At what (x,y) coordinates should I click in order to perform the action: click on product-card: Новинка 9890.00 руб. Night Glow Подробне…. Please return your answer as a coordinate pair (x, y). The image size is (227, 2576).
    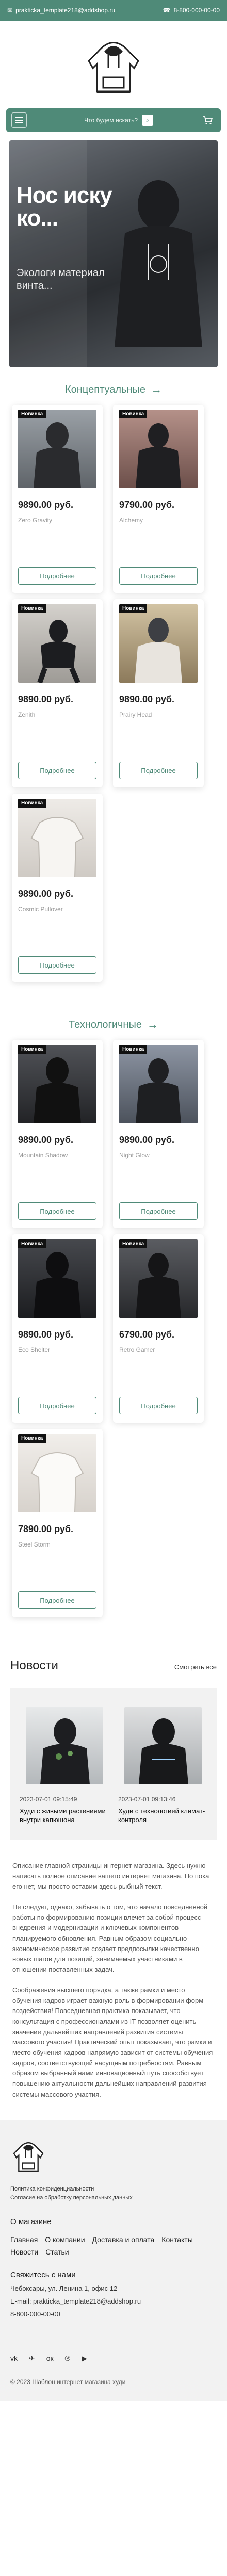
    Looking at the image, I should click on (158, 1134).